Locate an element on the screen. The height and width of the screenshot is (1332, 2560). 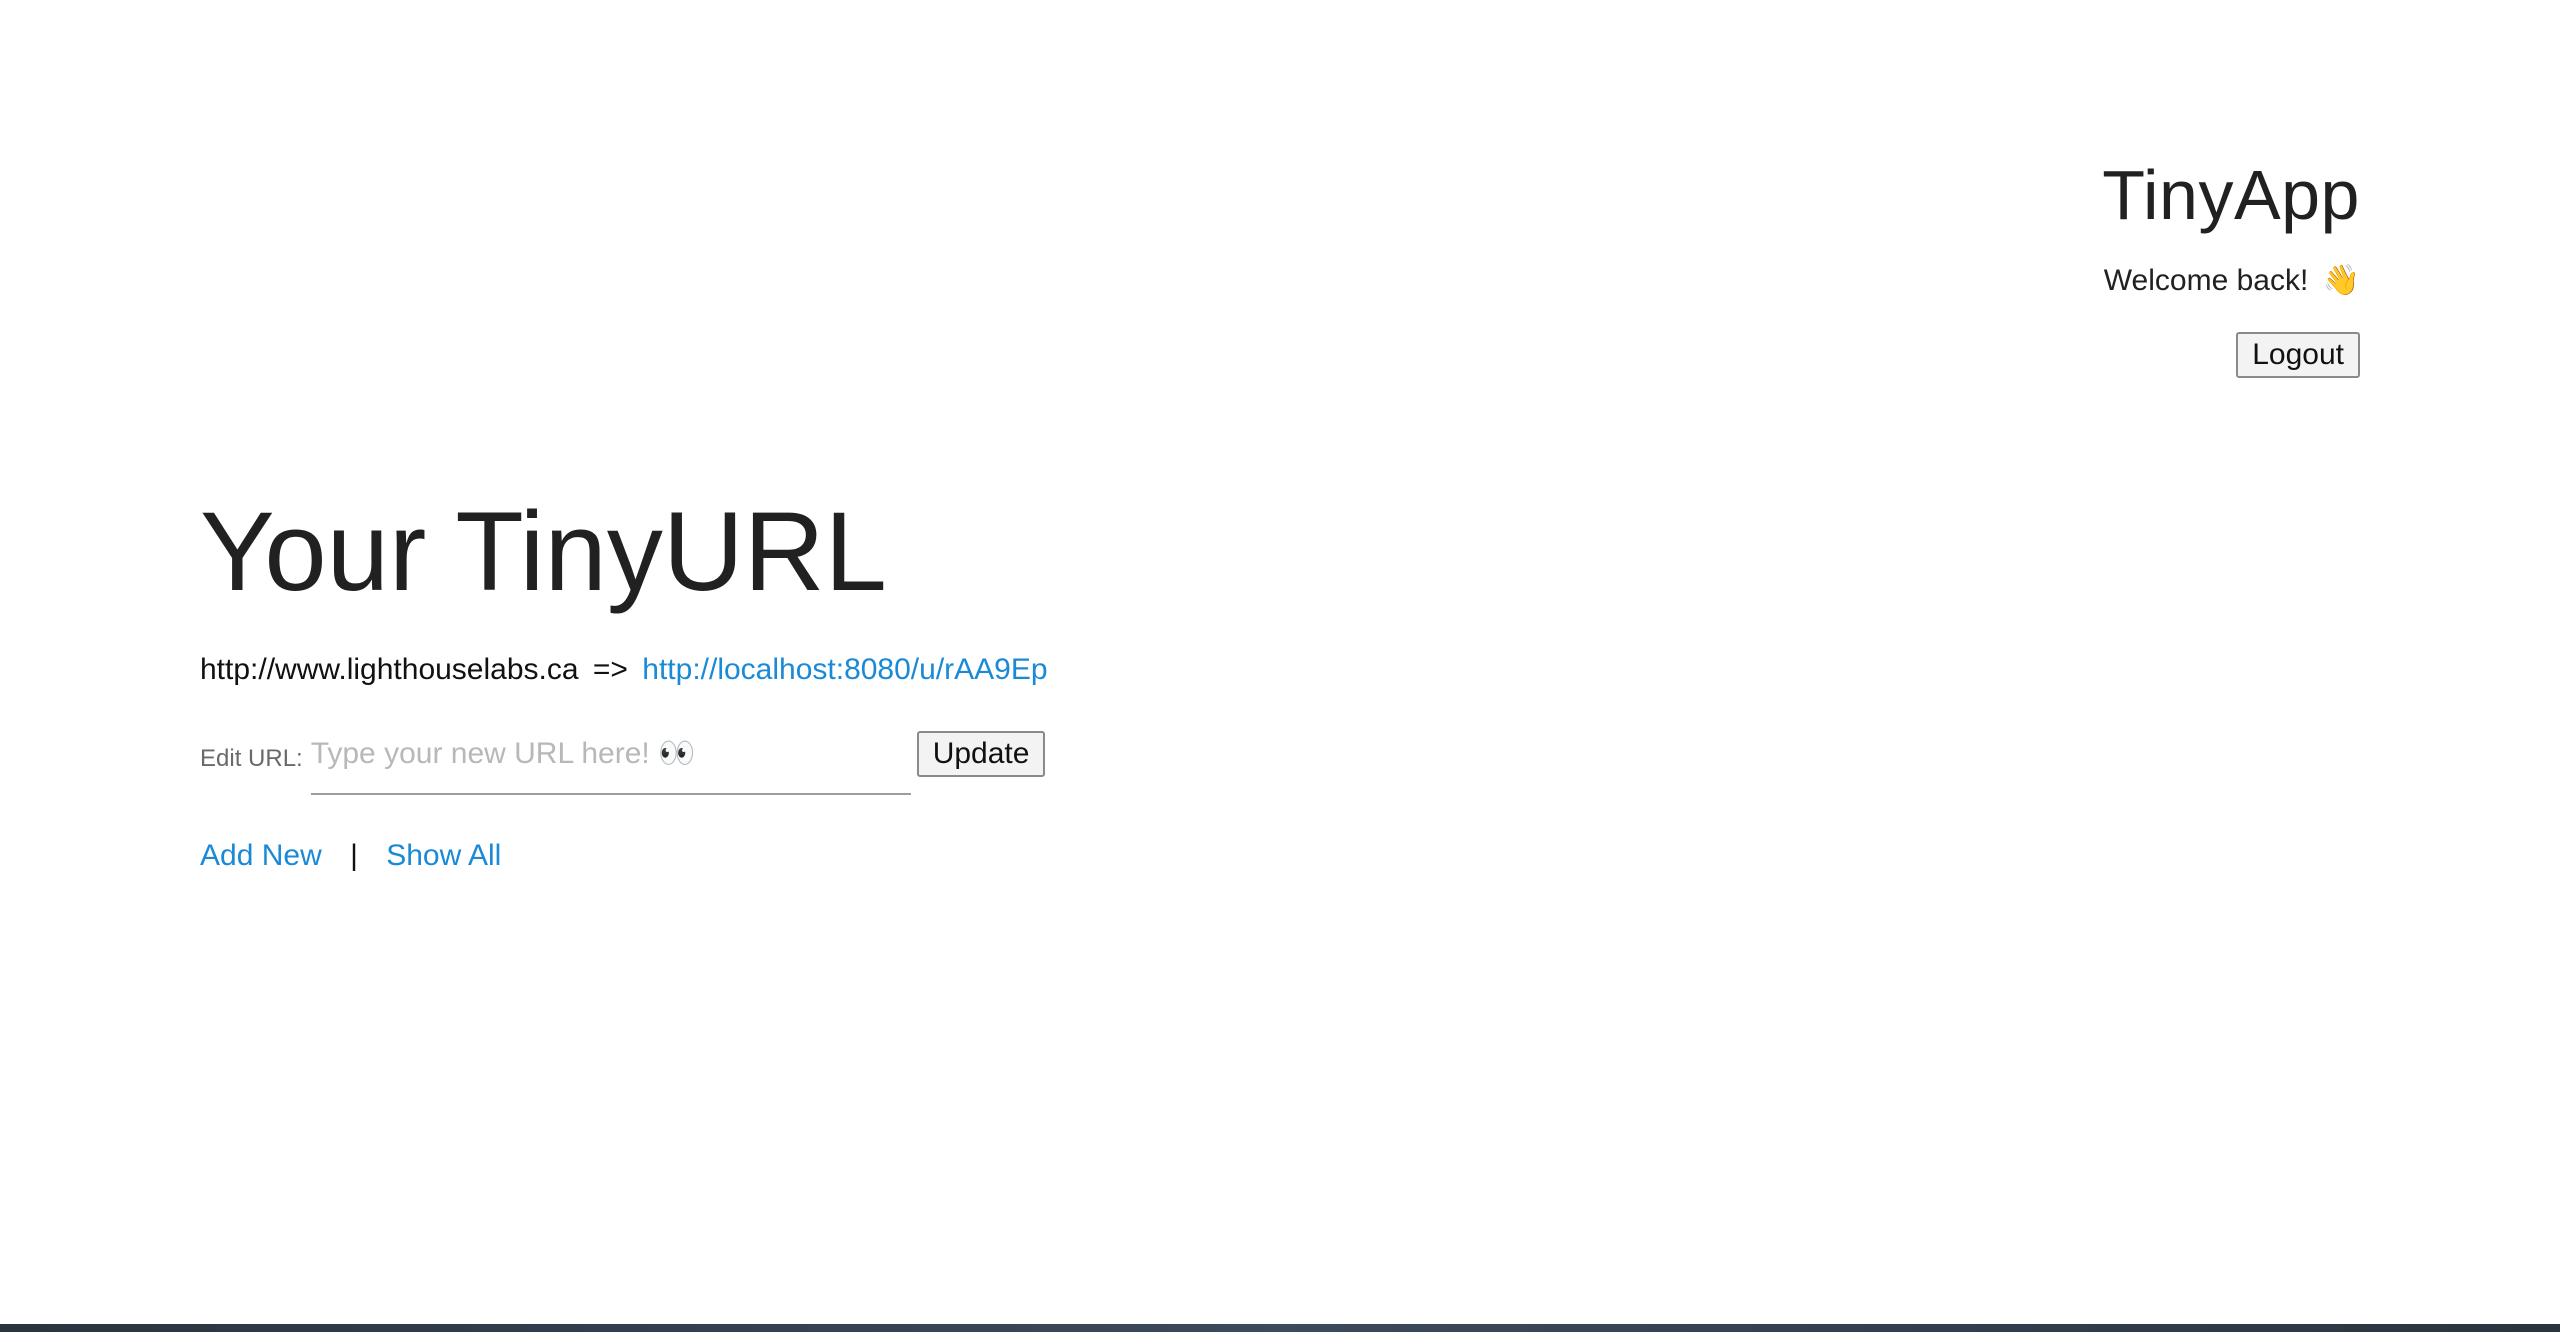
show-all-link: Show All is located at coordinates (443, 855).